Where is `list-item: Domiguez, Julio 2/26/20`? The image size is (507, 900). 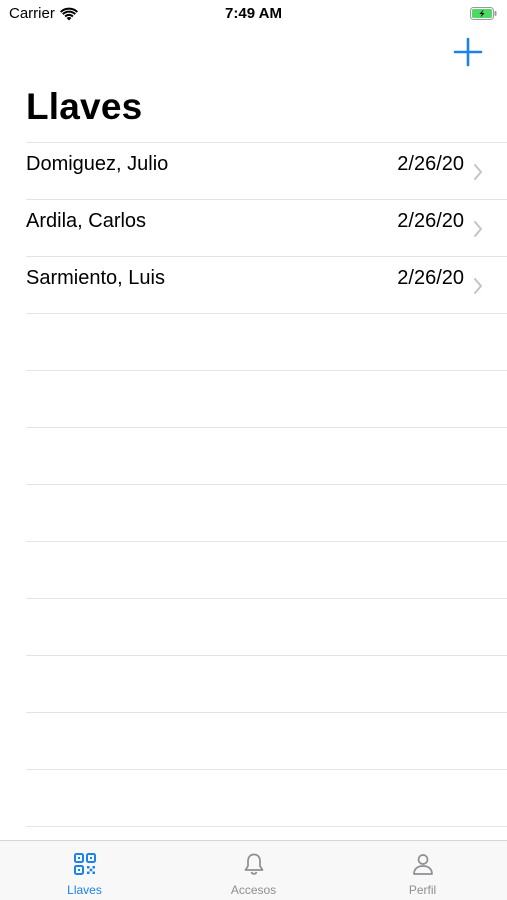 list-item: Domiguez, Julio 2/26/20 is located at coordinates (253, 171).